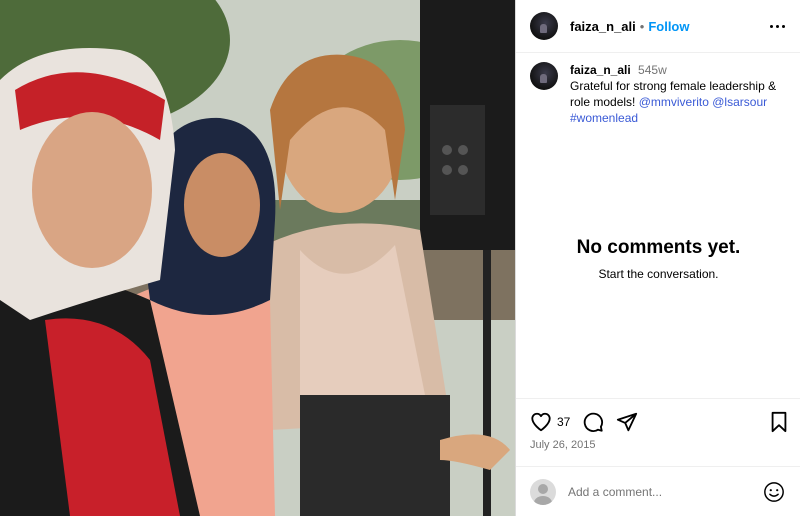 The width and height of the screenshot is (800, 516). Describe the element at coordinates (541, 422) in the screenshot. I see `heart-icon` at that location.